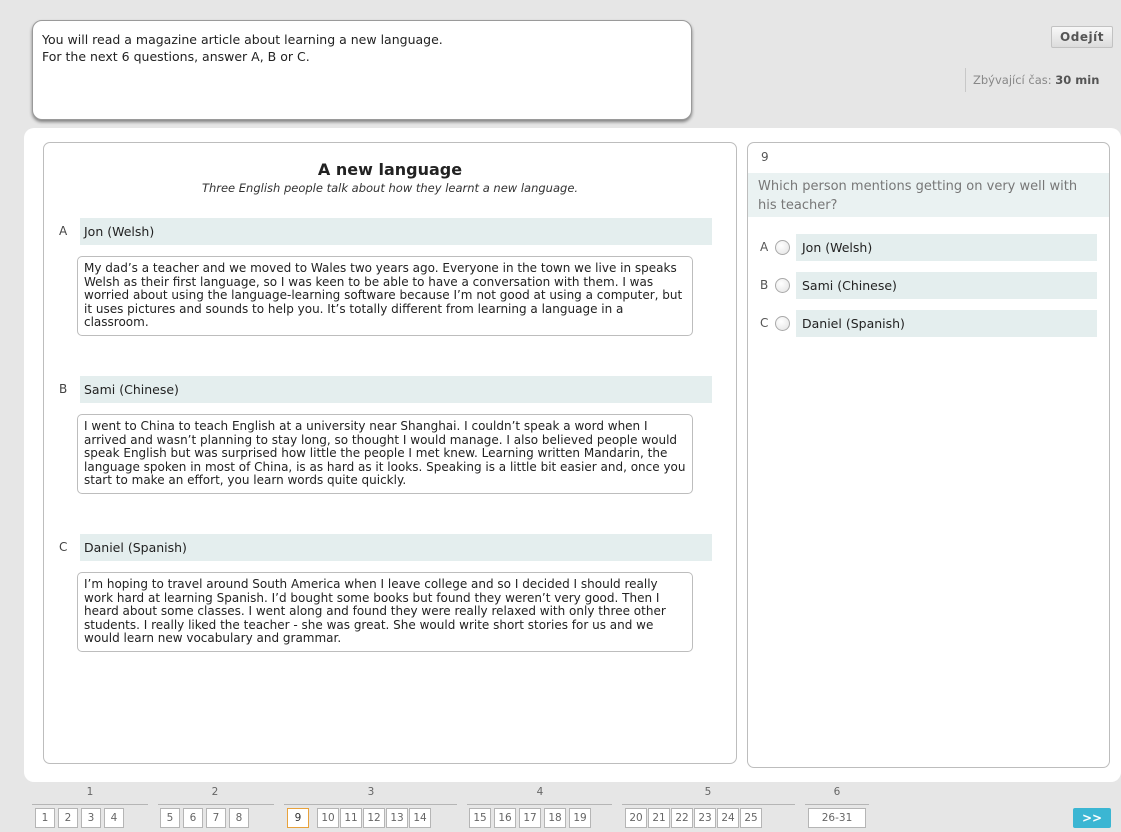 This screenshot has width=1121, height=832. What do you see at coordinates (540, 792) in the screenshot?
I see `group-label: 4` at bounding box center [540, 792].